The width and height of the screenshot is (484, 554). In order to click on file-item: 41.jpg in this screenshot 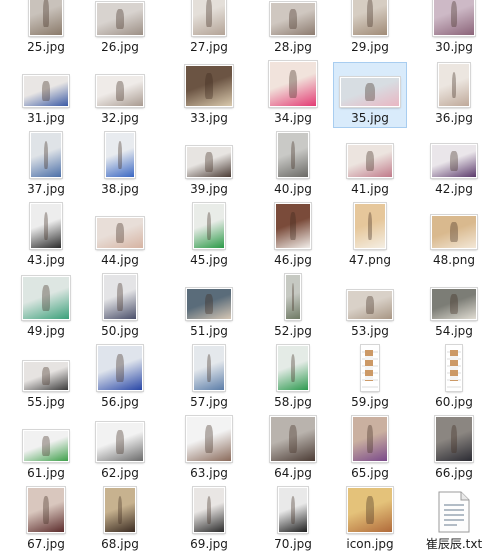, I will do `click(370, 166)`.